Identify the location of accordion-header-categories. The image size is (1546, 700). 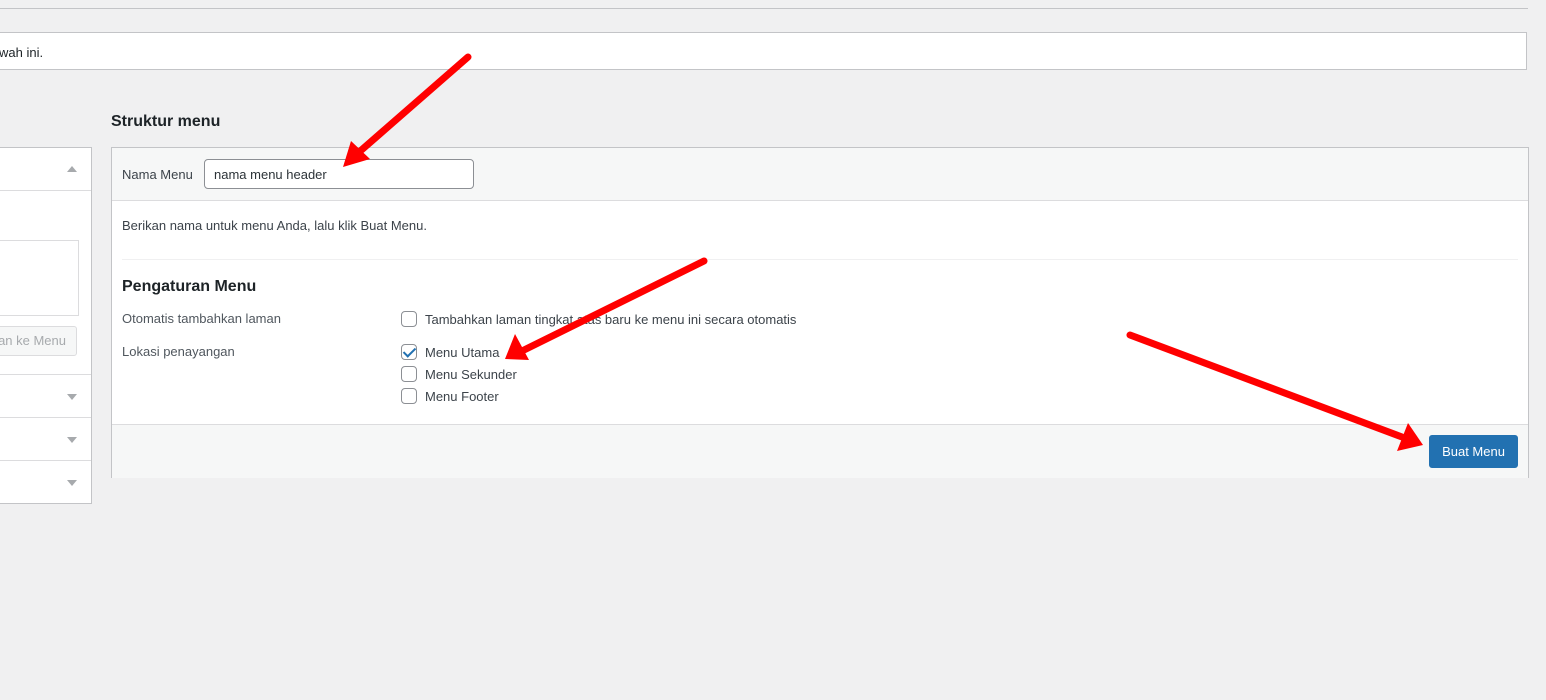
(45, 482).